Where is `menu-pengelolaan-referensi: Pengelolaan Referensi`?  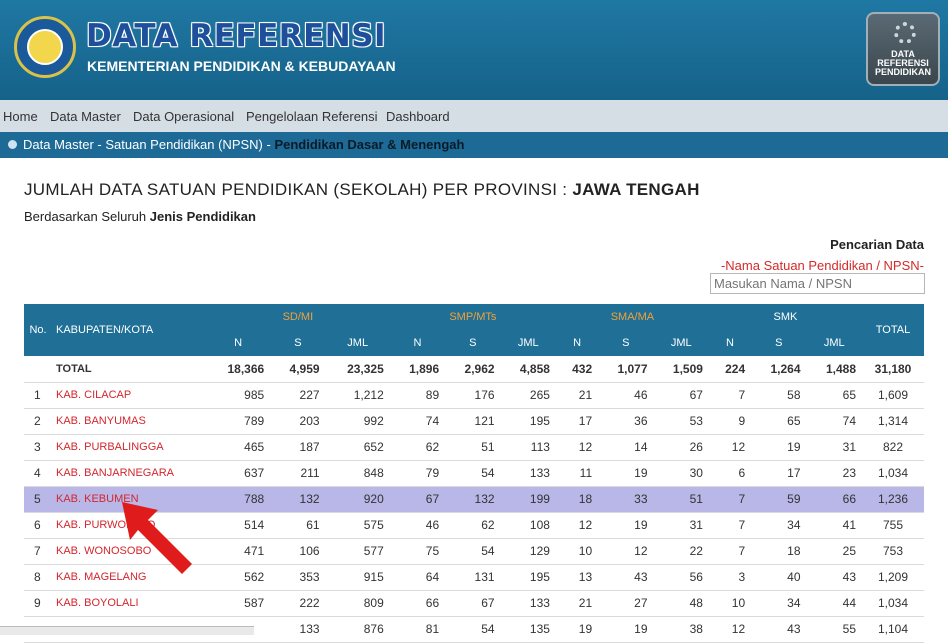
menu-pengelolaan-referensi: Pengelolaan Referensi is located at coordinates (312, 116).